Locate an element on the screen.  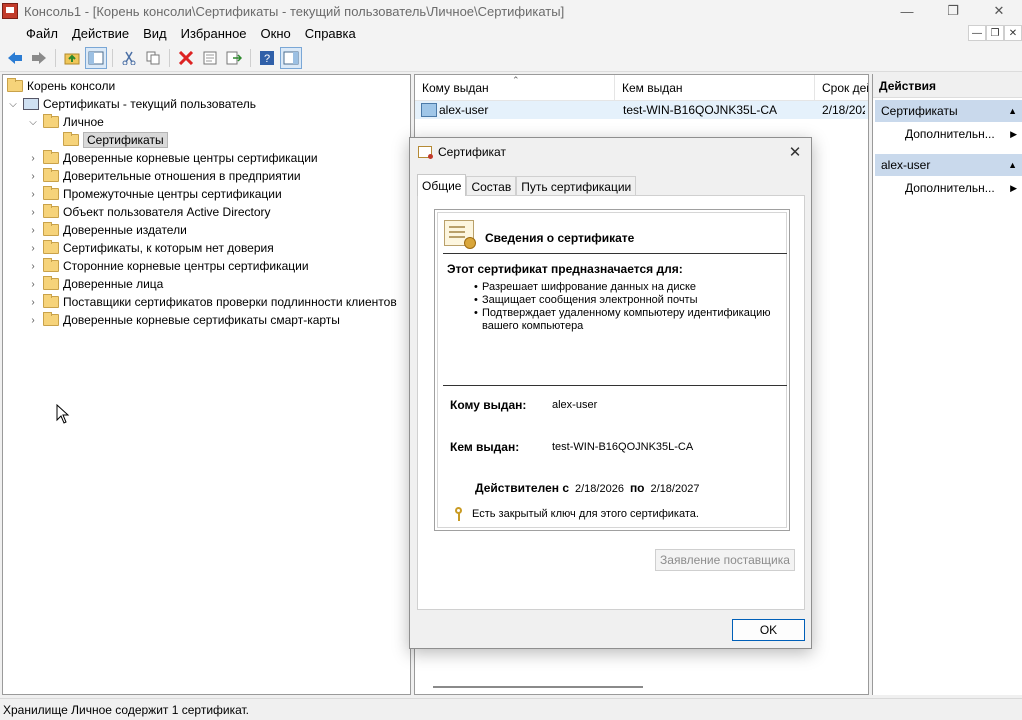
mmc-app-icon is located at coordinates (10, 11).